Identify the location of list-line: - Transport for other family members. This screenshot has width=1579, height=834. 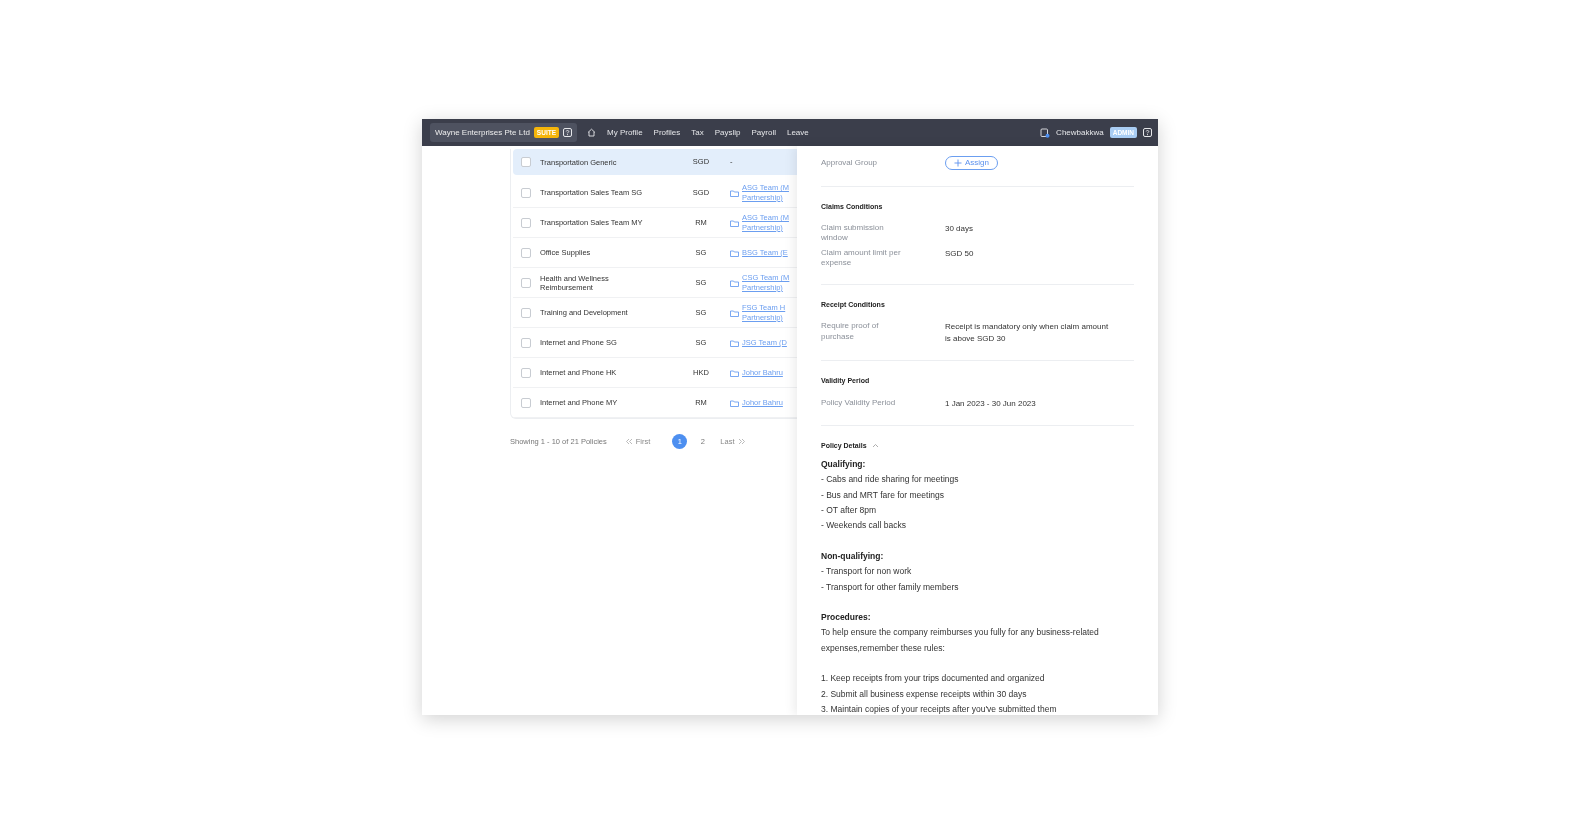
(890, 587).